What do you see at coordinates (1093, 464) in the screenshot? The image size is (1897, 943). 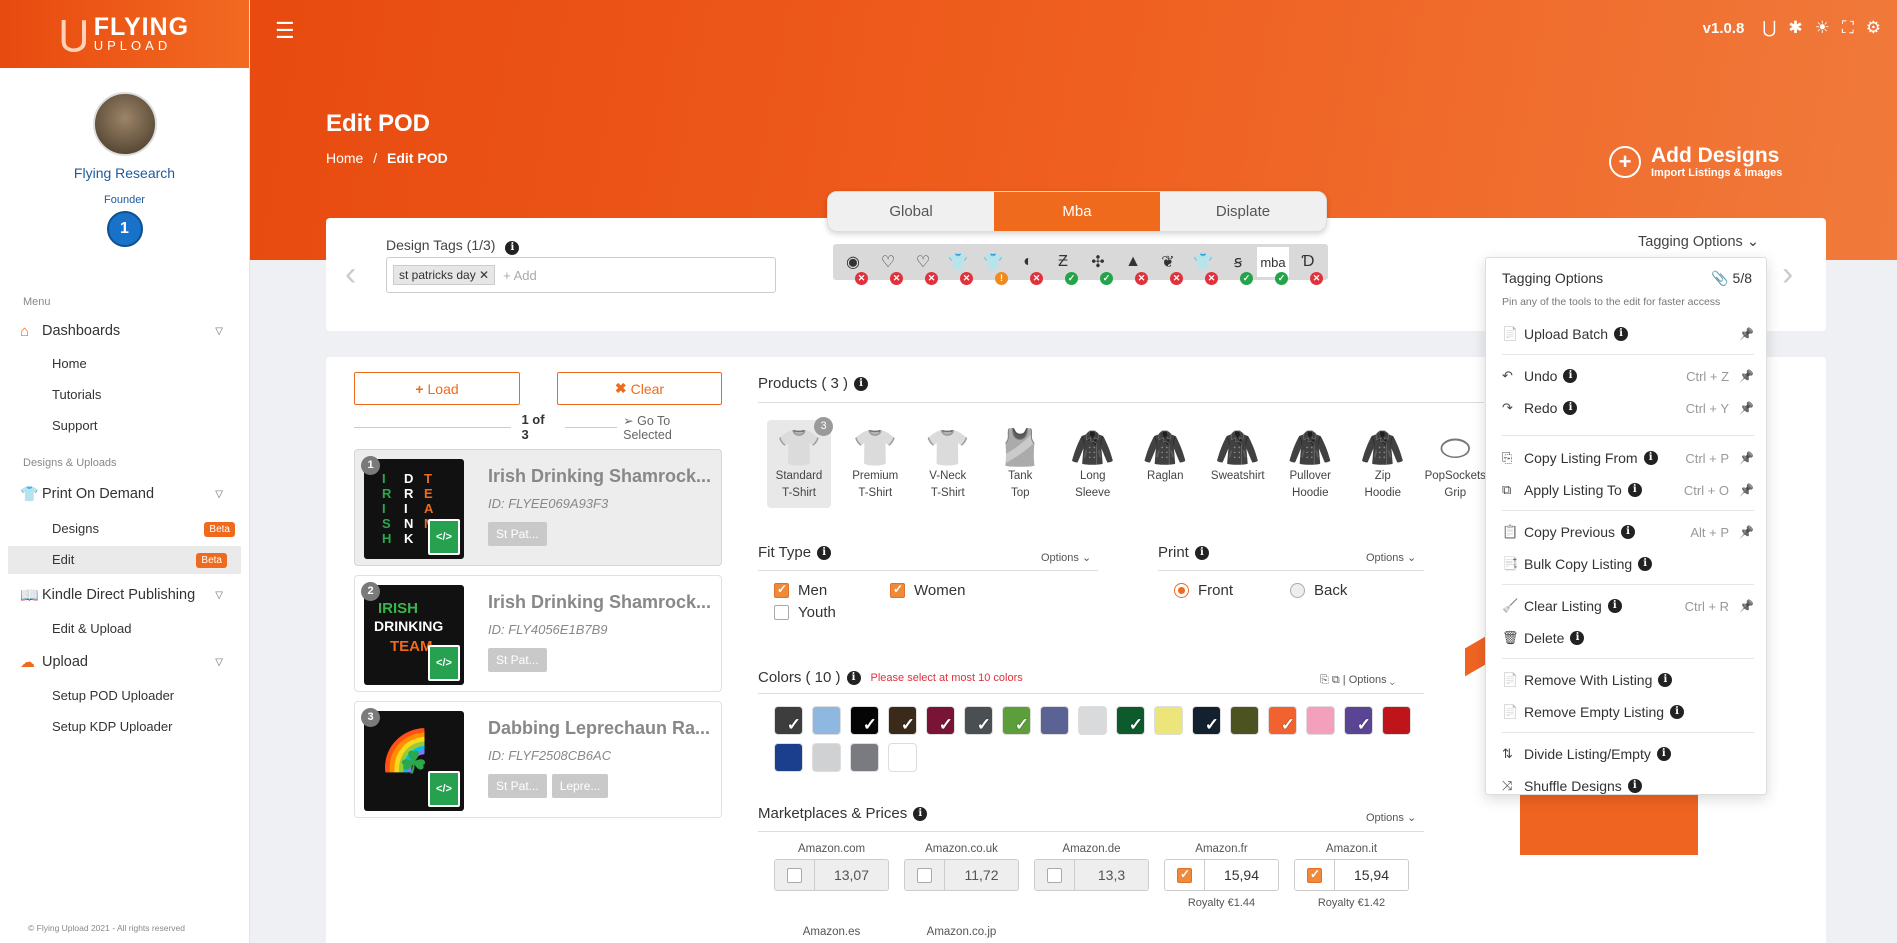 I see `product-long-sleeve: 🧥 Long Sleeve` at bounding box center [1093, 464].